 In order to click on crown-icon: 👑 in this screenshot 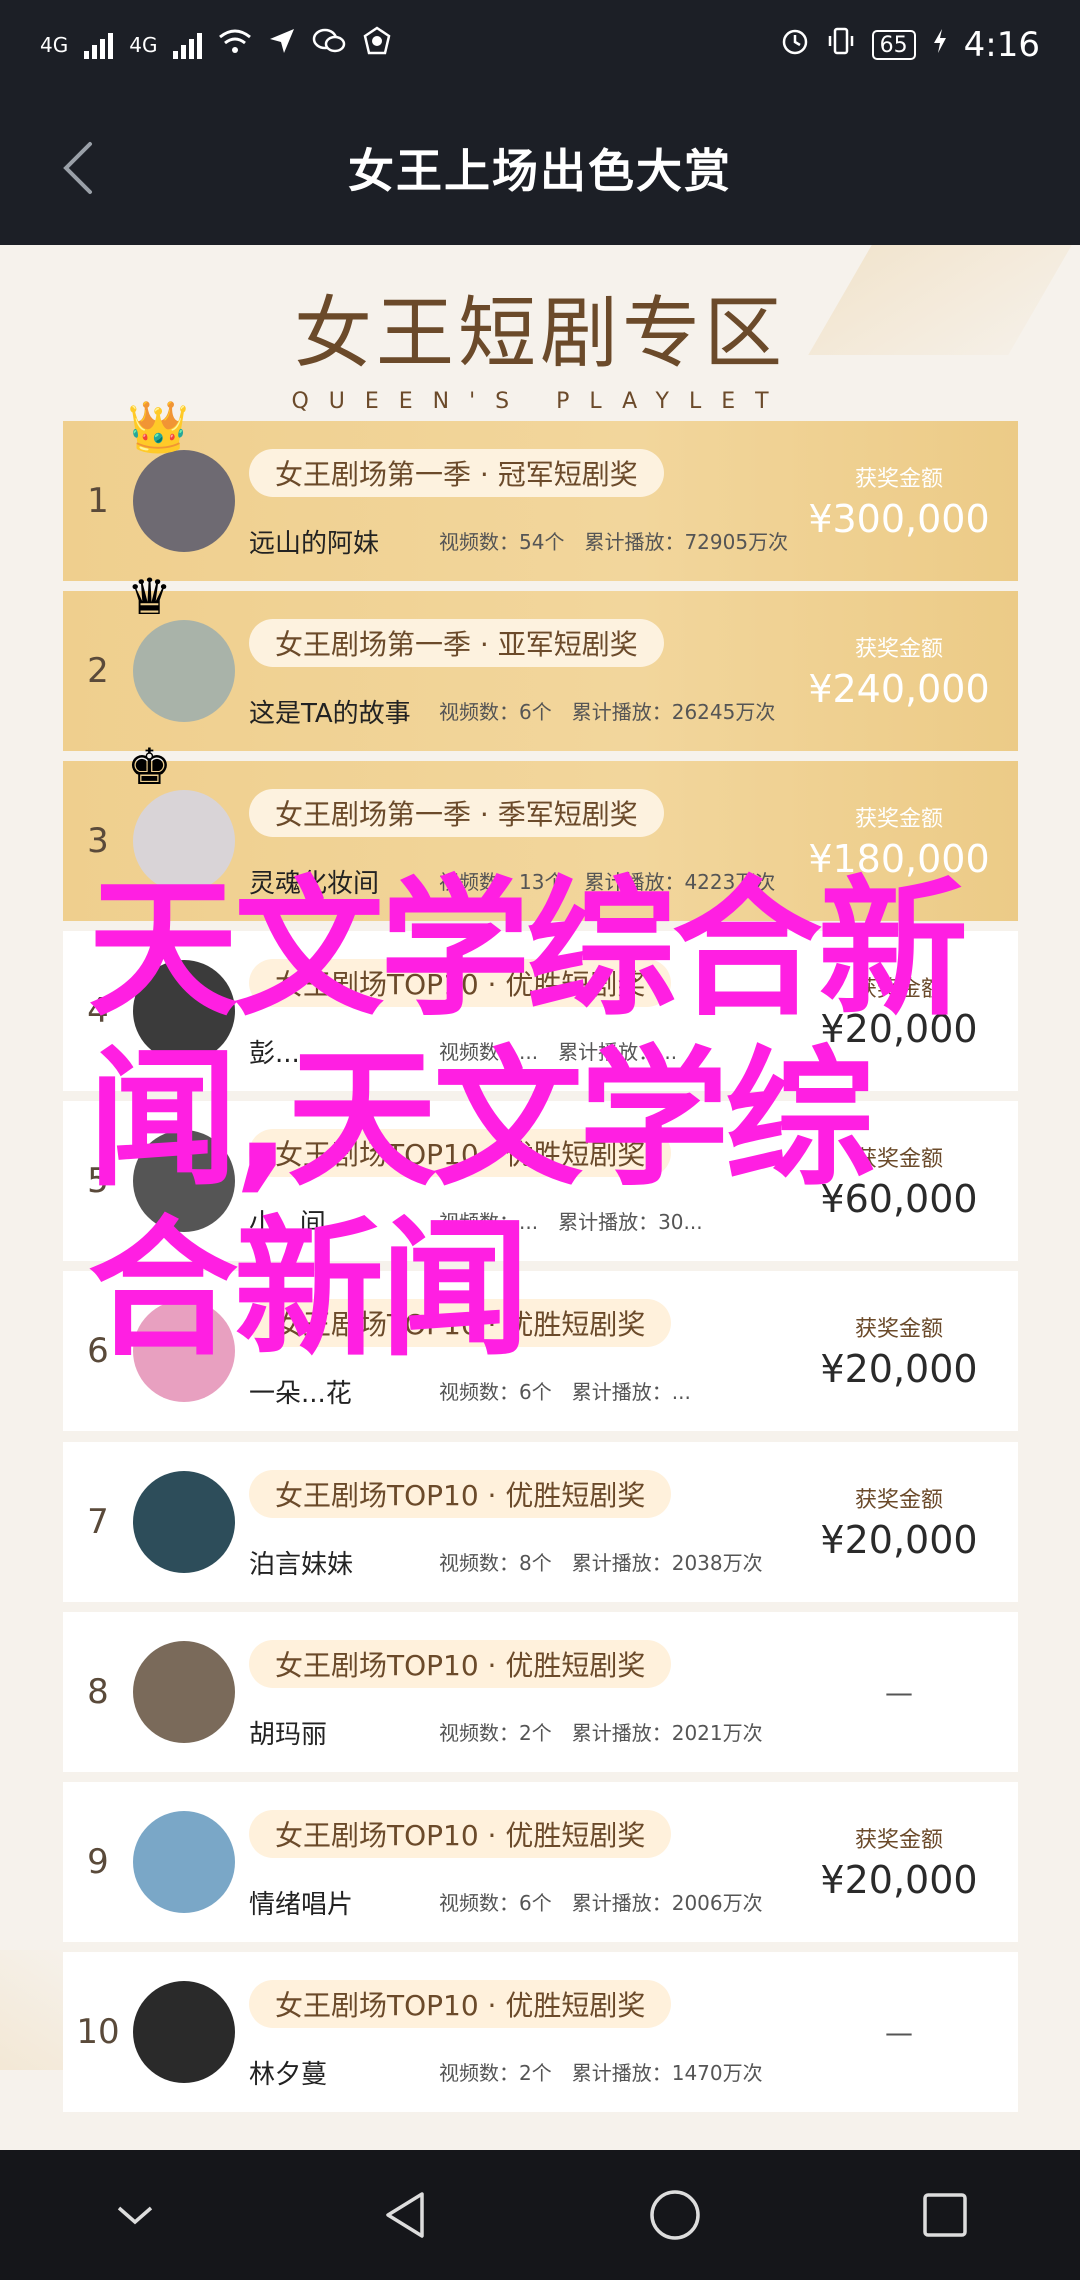, I will do `click(158, 427)`.